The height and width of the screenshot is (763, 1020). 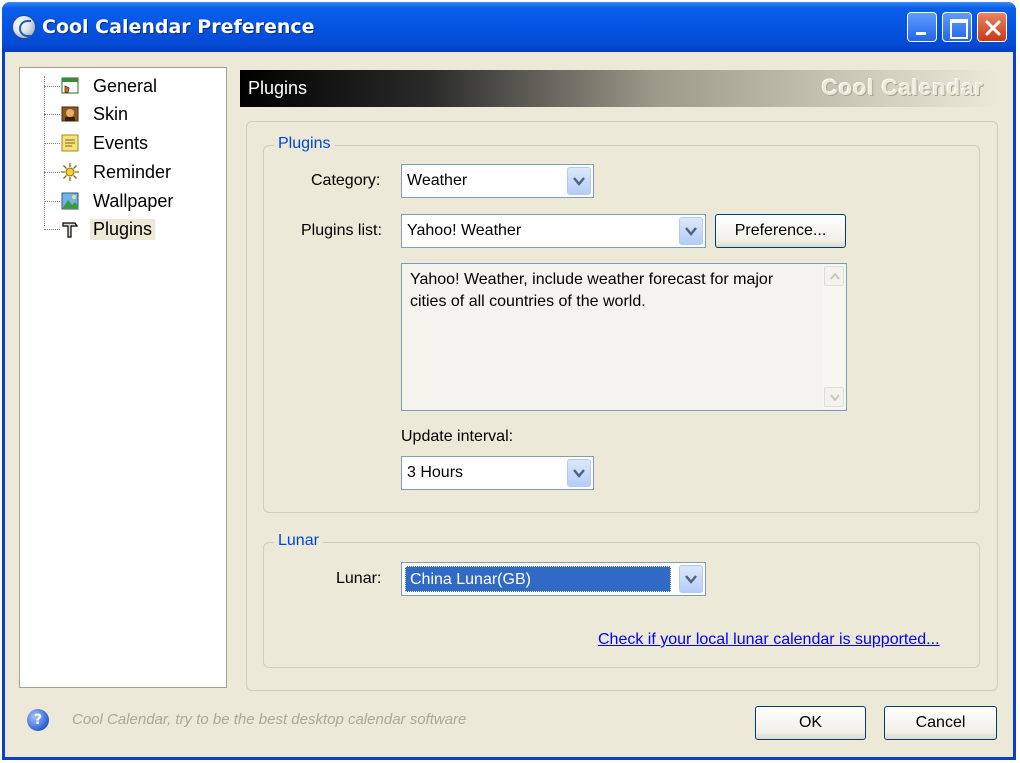 I want to click on category-dropdown-button, so click(x=579, y=181).